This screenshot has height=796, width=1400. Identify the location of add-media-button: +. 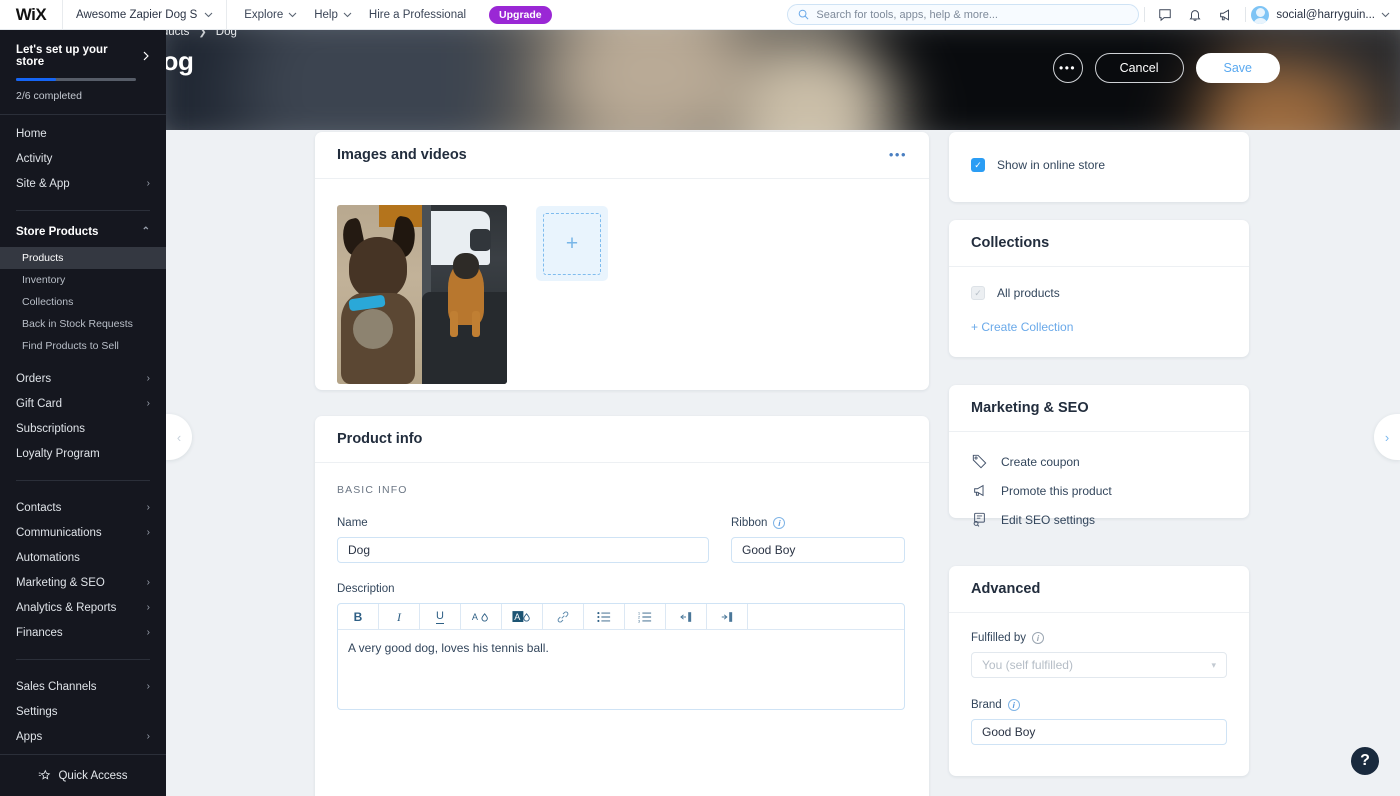
(572, 243).